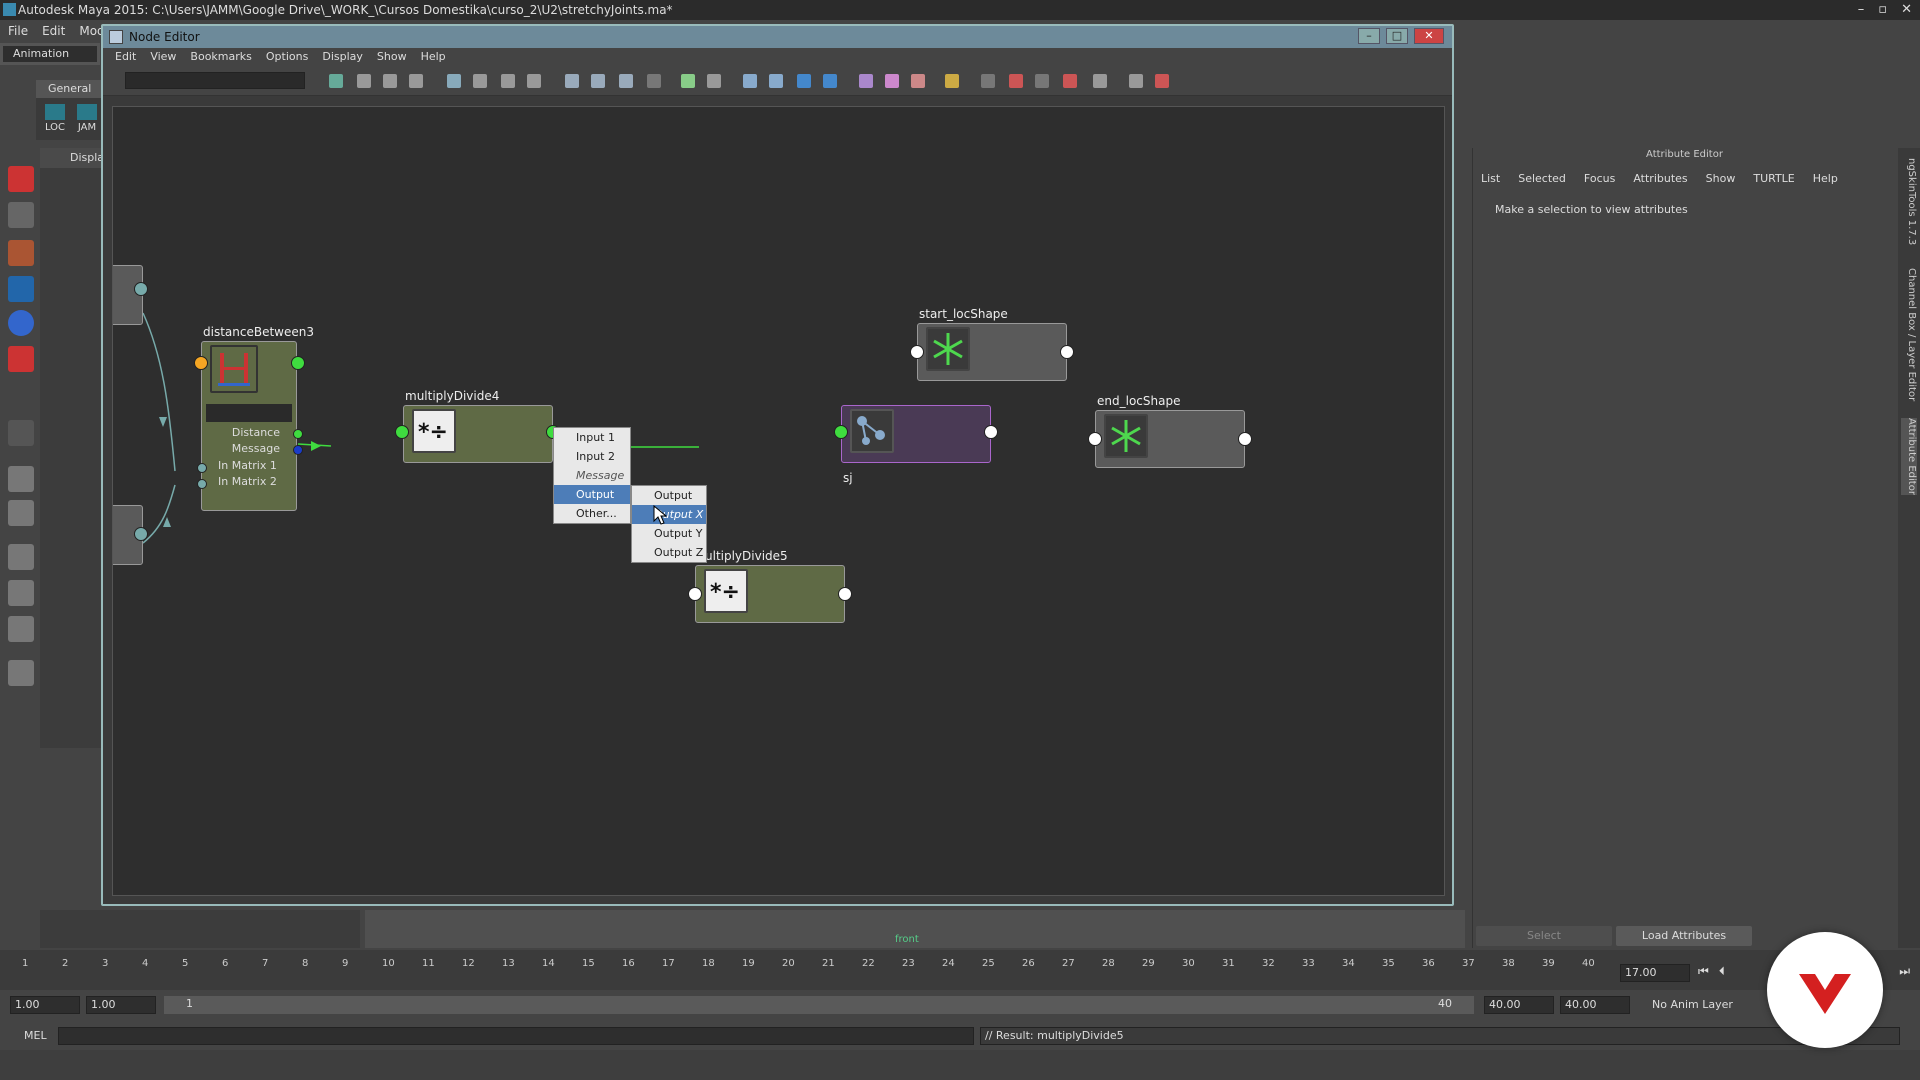 The width and height of the screenshot is (1920, 1080). I want to click on command-input, so click(516, 1036).